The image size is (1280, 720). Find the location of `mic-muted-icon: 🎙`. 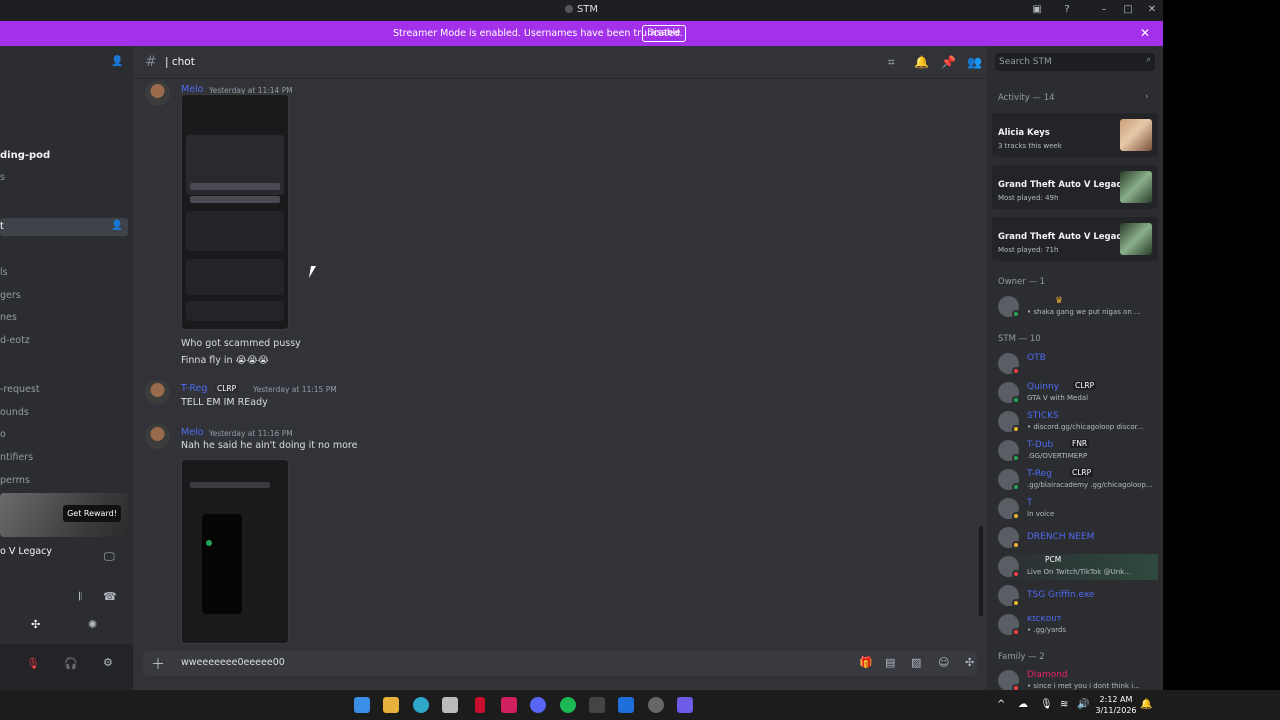

mic-muted-icon: 🎙 is located at coordinates (33, 663).